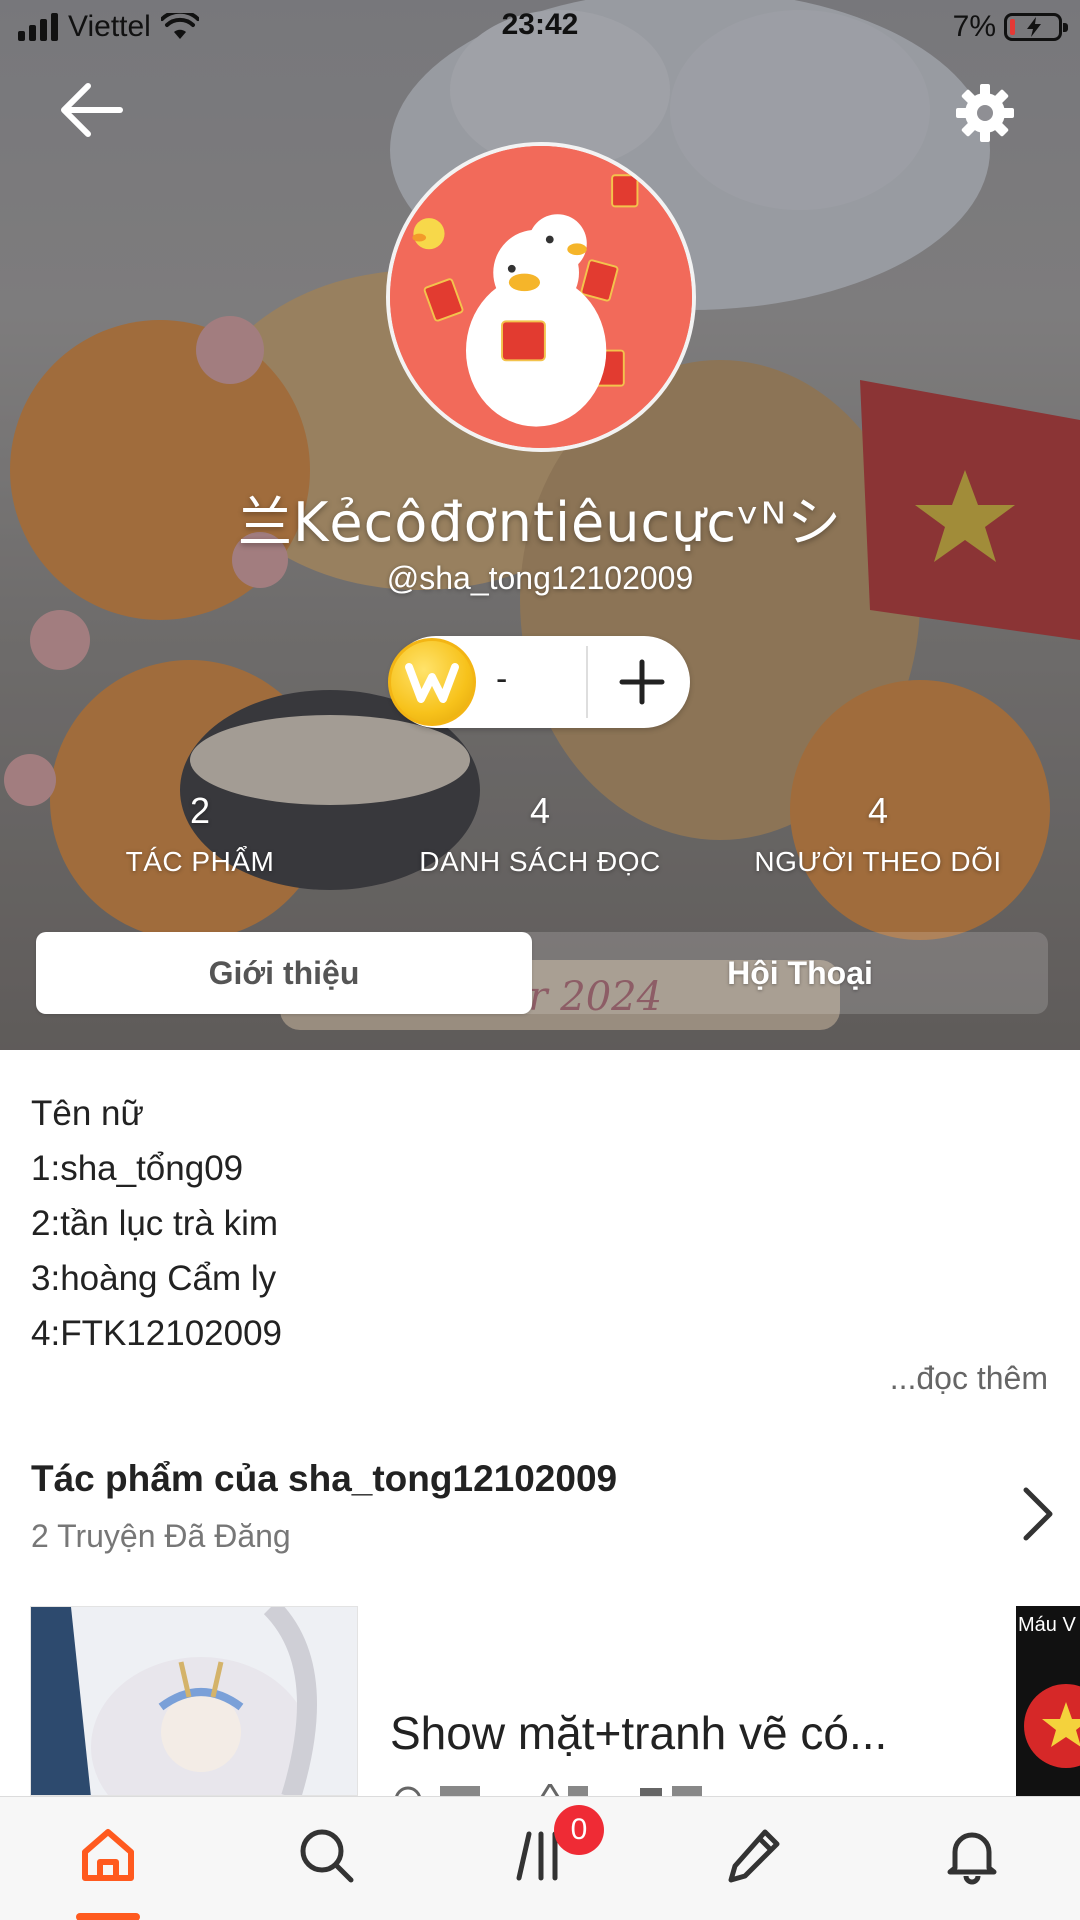 The image size is (1080, 1920). What do you see at coordinates (579, 1830) in the screenshot?
I see `library-badge: 0` at bounding box center [579, 1830].